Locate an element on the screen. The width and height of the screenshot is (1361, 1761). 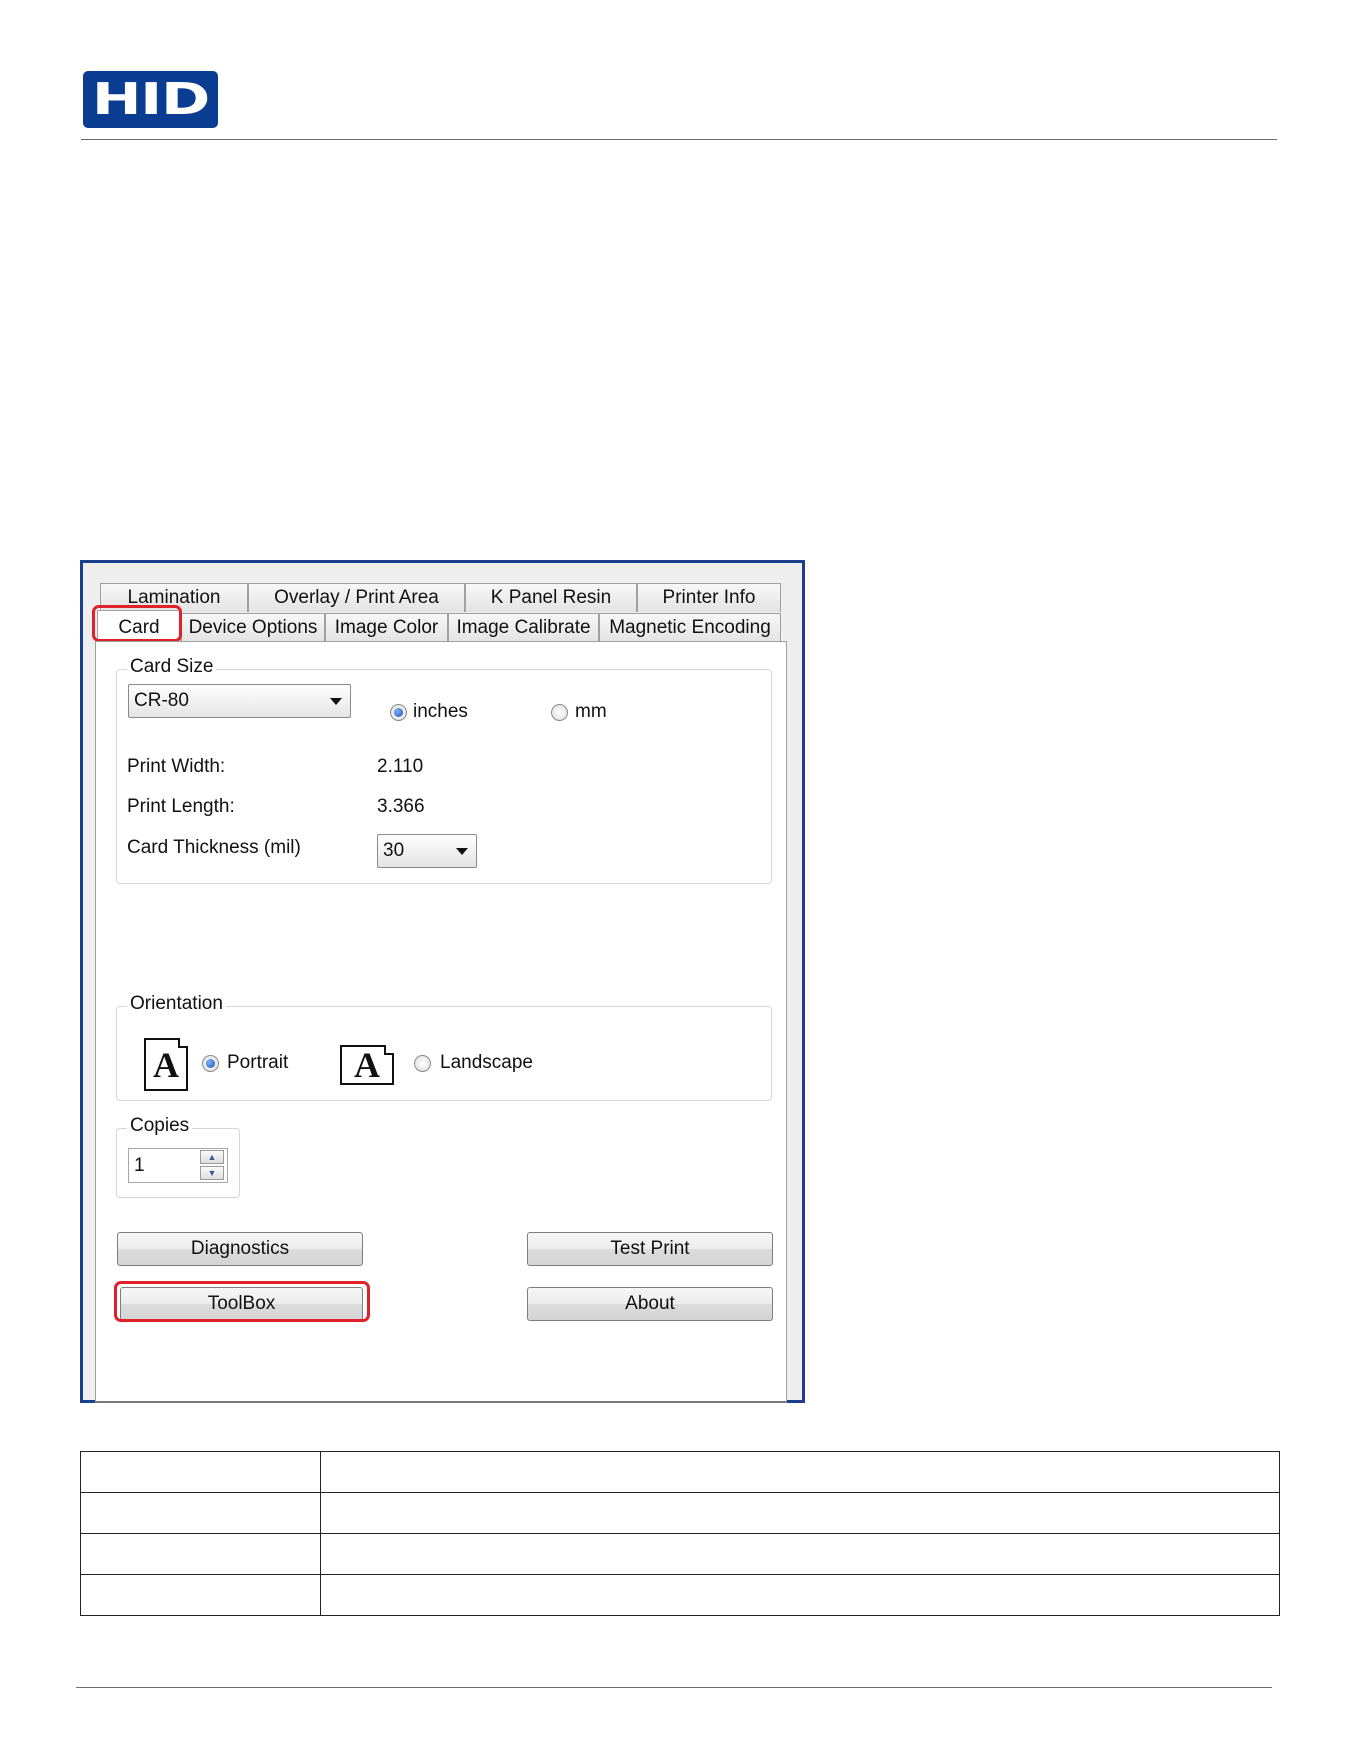
mm-label: mm is located at coordinates (591, 711).